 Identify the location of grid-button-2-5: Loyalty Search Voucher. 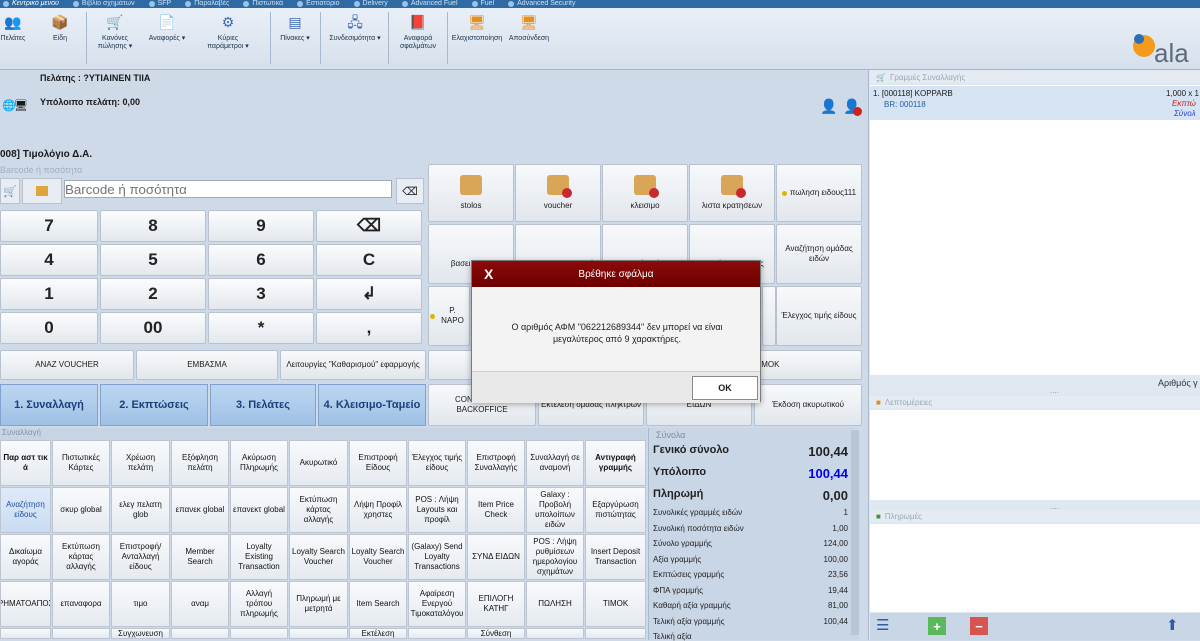
(318, 557).